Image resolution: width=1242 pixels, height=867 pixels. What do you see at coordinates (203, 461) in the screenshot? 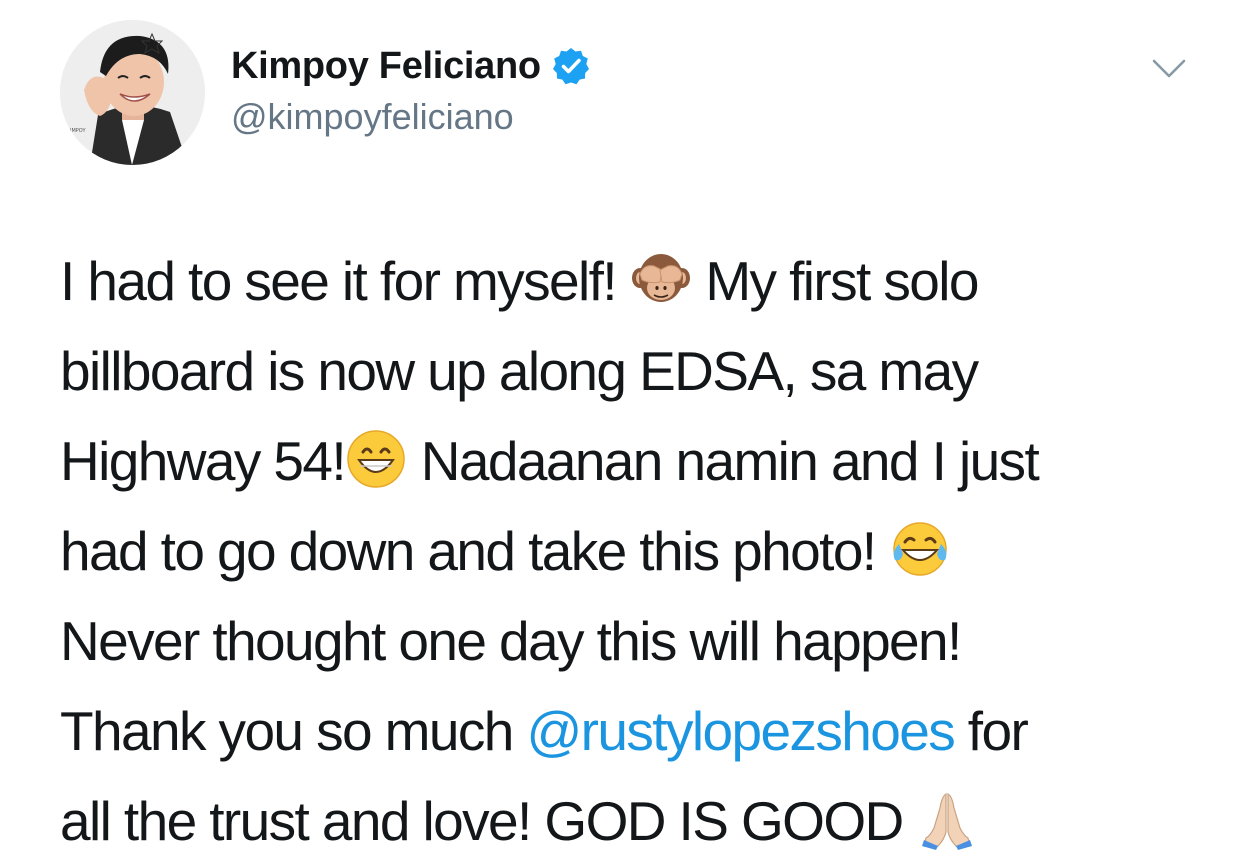
I see `tweet-text-segment: Highway 54!` at bounding box center [203, 461].